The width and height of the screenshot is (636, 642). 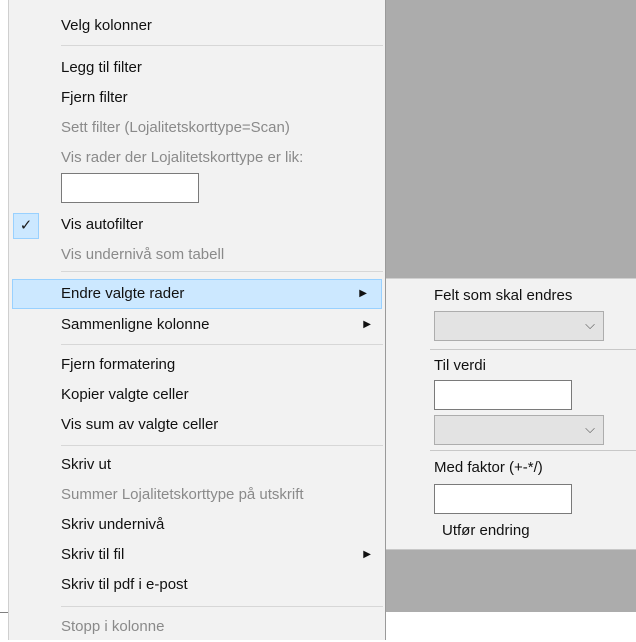 What do you see at coordinates (113, 626) in the screenshot?
I see `menu-item-stopp-i-kolonne: Stopp i kolonne` at bounding box center [113, 626].